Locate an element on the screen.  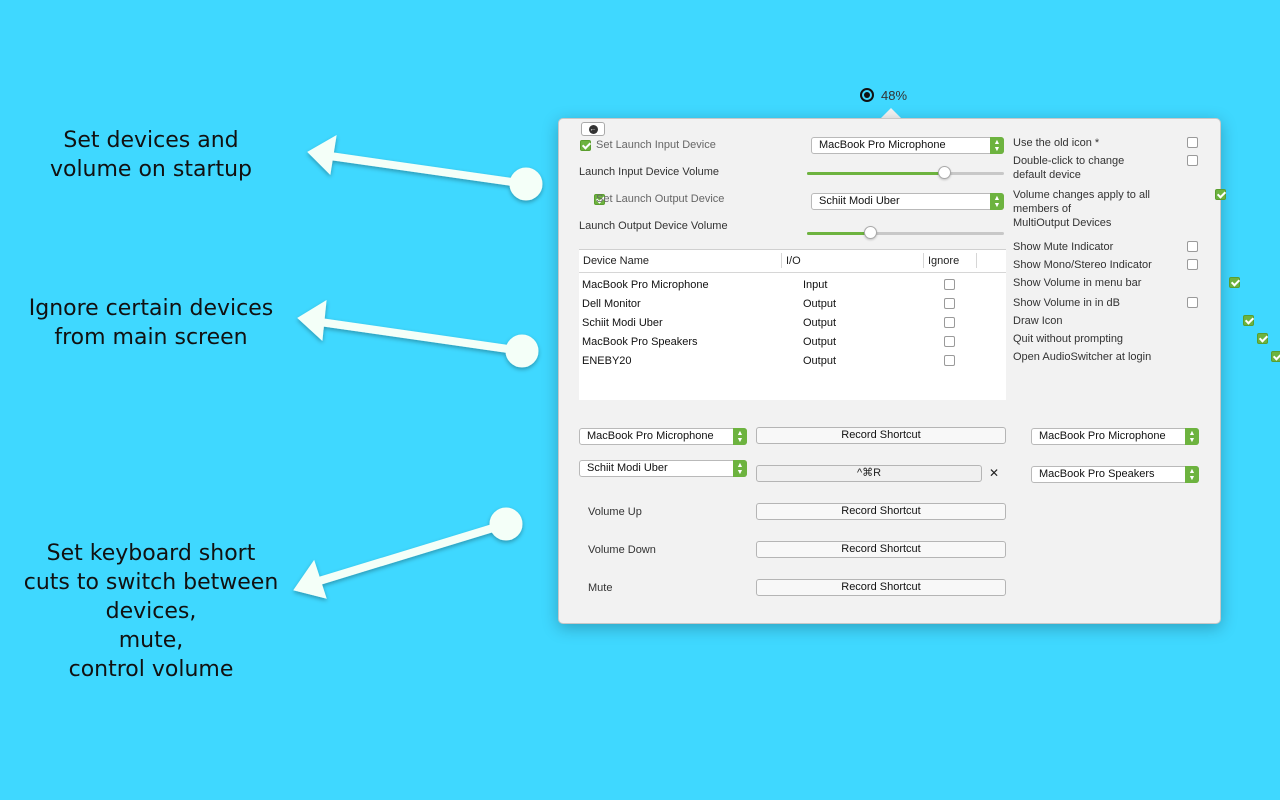
shortcut-1-target-select: MacBook Pro Microphone ▲ ▼ is located at coordinates (1115, 436).